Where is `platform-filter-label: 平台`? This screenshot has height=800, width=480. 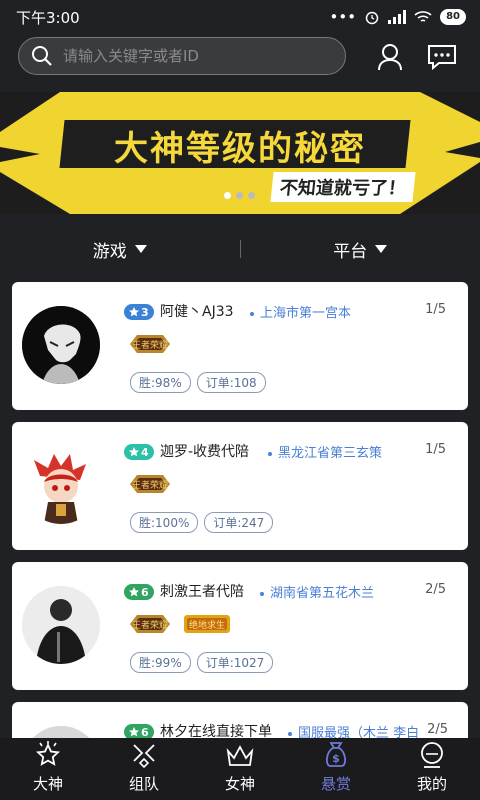 platform-filter-label: 平台 is located at coordinates (350, 251).